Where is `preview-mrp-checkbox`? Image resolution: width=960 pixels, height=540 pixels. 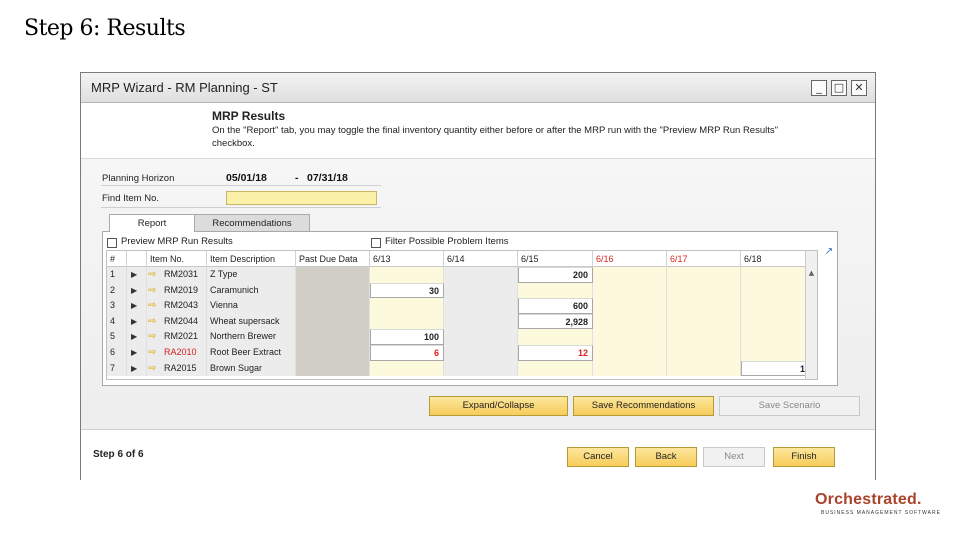
preview-mrp-checkbox is located at coordinates (112, 243).